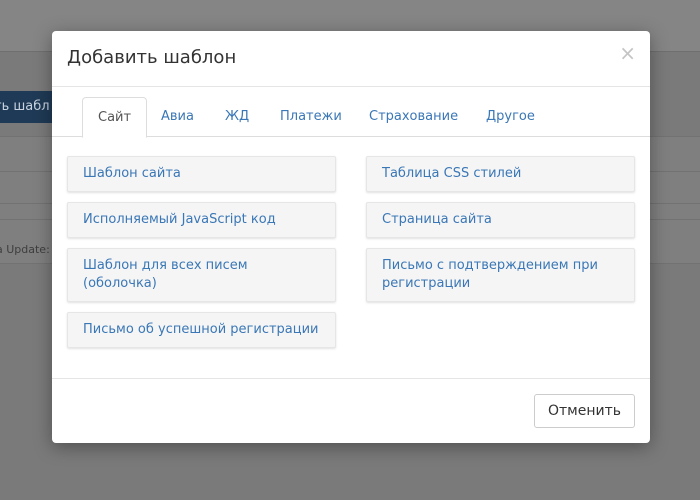  I want to click on background-add-template-button: ть шабл, so click(28, 107).